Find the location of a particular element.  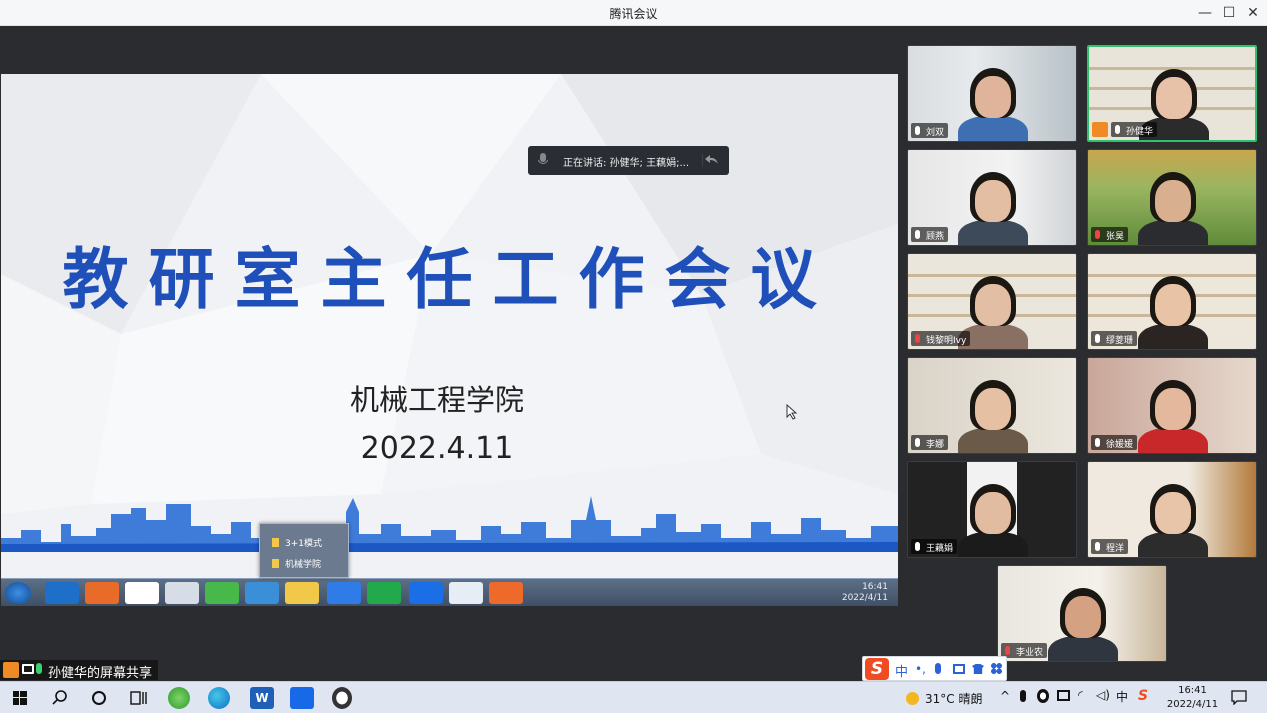

participant-video-tile: 李业农 is located at coordinates (1082, 613).